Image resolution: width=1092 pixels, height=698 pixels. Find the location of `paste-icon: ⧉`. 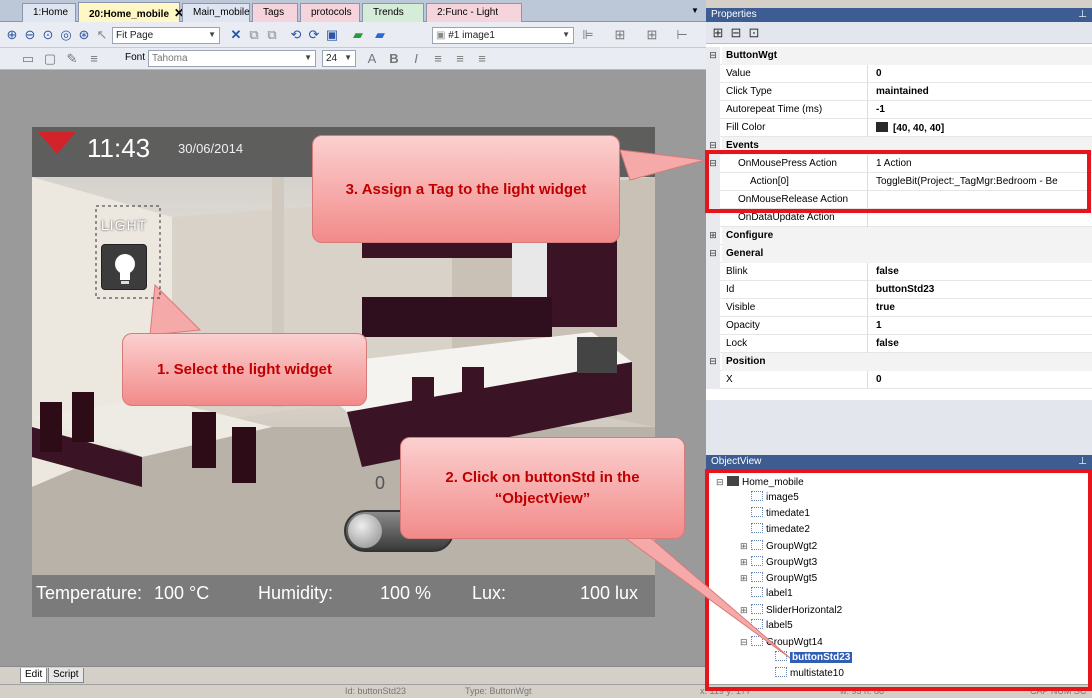

paste-icon: ⧉ is located at coordinates (272, 35).